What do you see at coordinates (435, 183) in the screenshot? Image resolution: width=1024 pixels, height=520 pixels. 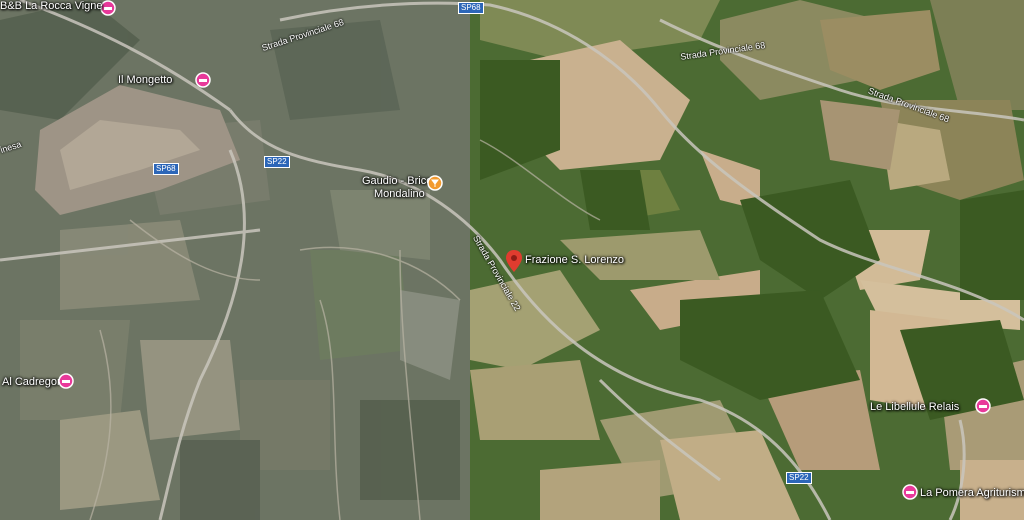 I see `food-pin-icon` at bounding box center [435, 183].